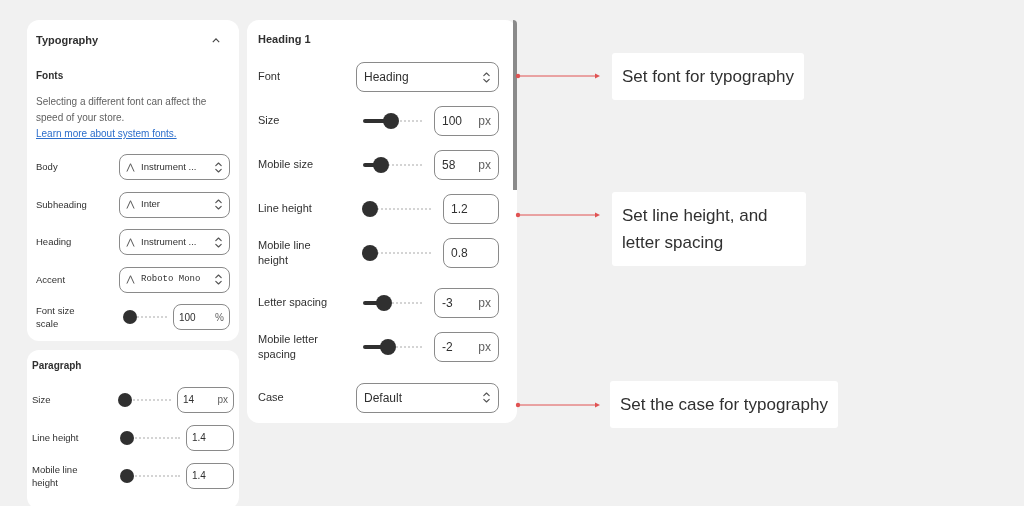  What do you see at coordinates (51, 279) in the screenshot?
I see `field-label: Accent` at bounding box center [51, 279].